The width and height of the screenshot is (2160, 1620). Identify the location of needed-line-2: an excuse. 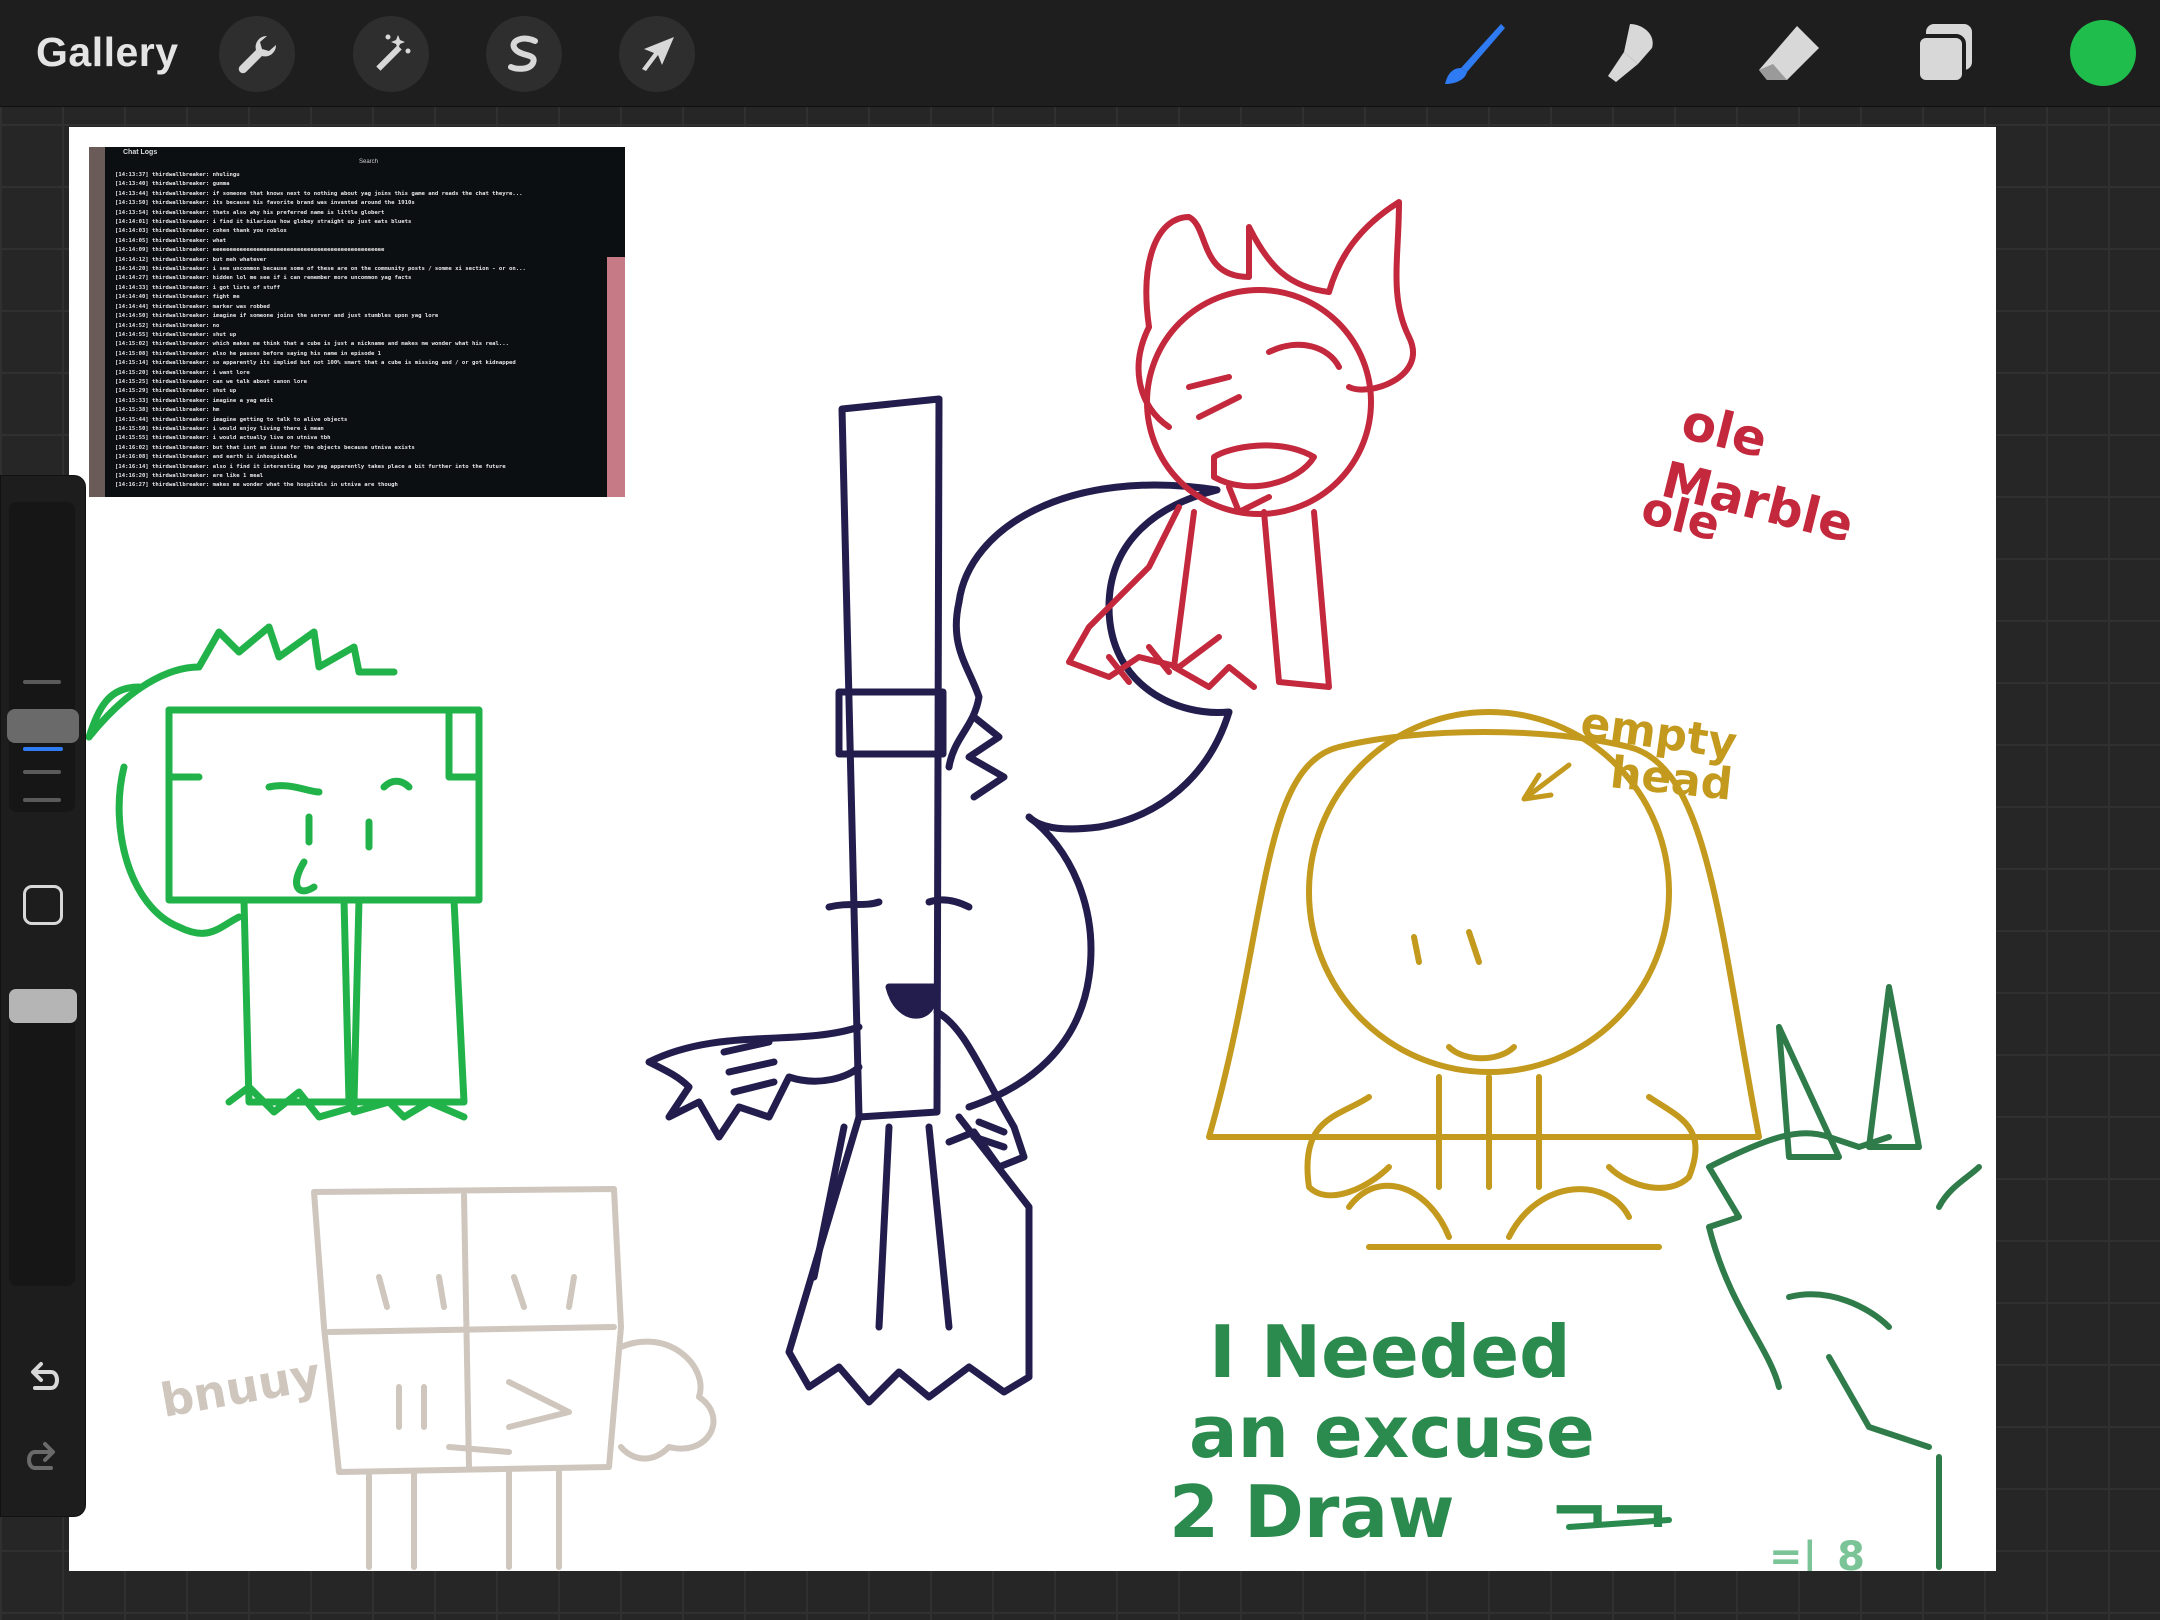
(1392, 1432).